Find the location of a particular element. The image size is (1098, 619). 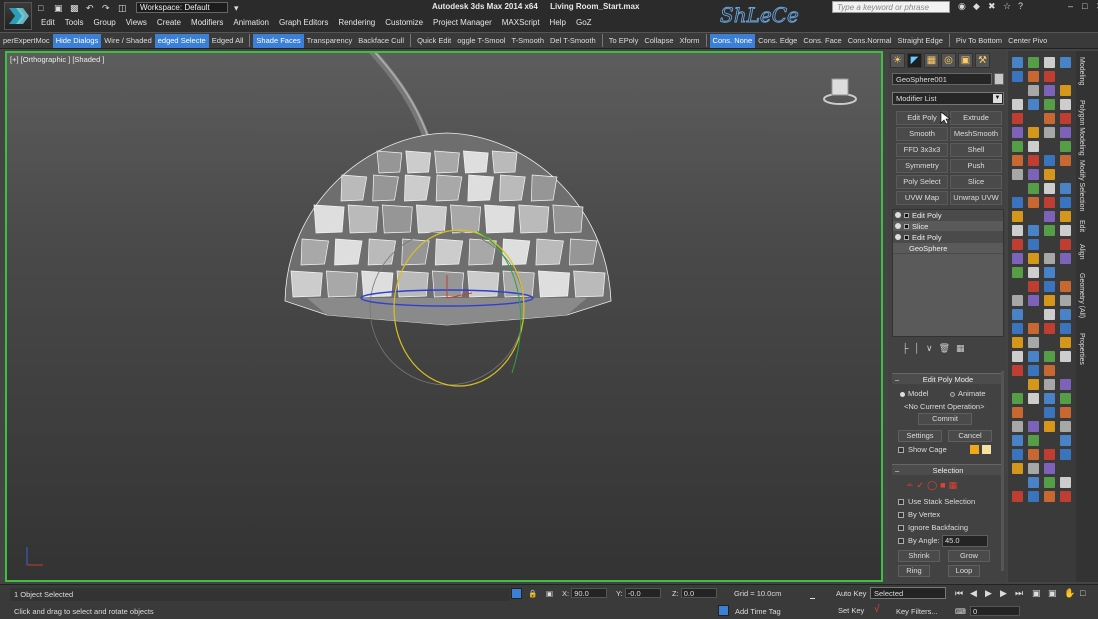

side-tab-geometry-all-: Geometry (All) is located at coordinates (1081, 295).